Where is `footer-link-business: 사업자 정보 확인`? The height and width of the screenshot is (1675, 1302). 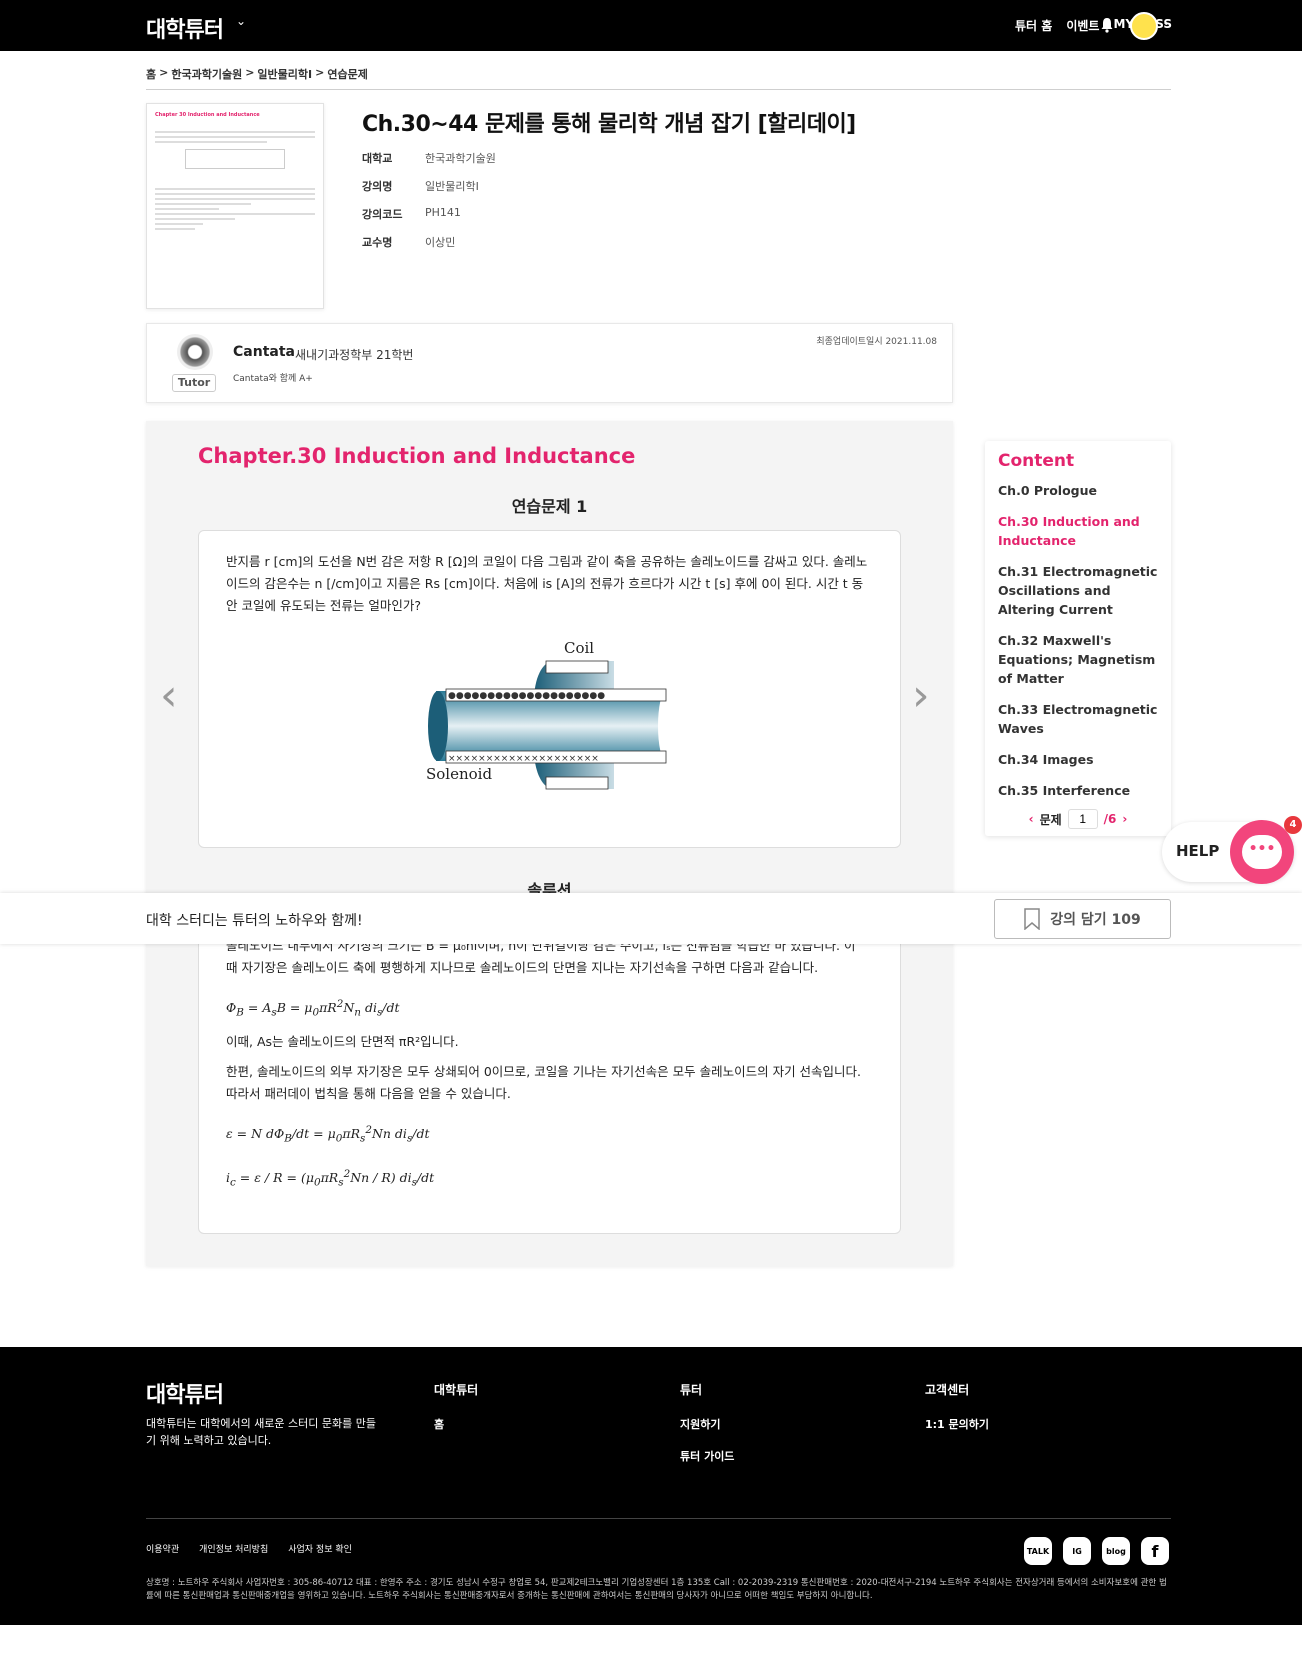 footer-link-business: 사업자 정보 확인 is located at coordinates (320, 1548).